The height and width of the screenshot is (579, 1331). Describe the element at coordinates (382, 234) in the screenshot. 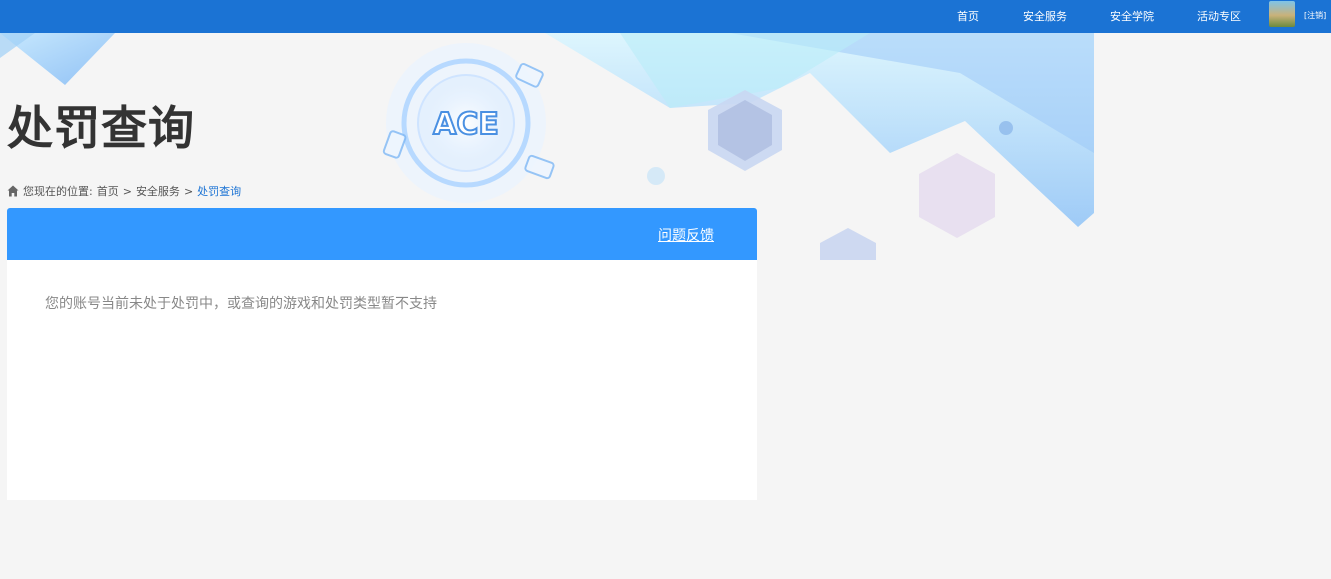

I see `result-panel-header: 问题反馈` at that location.